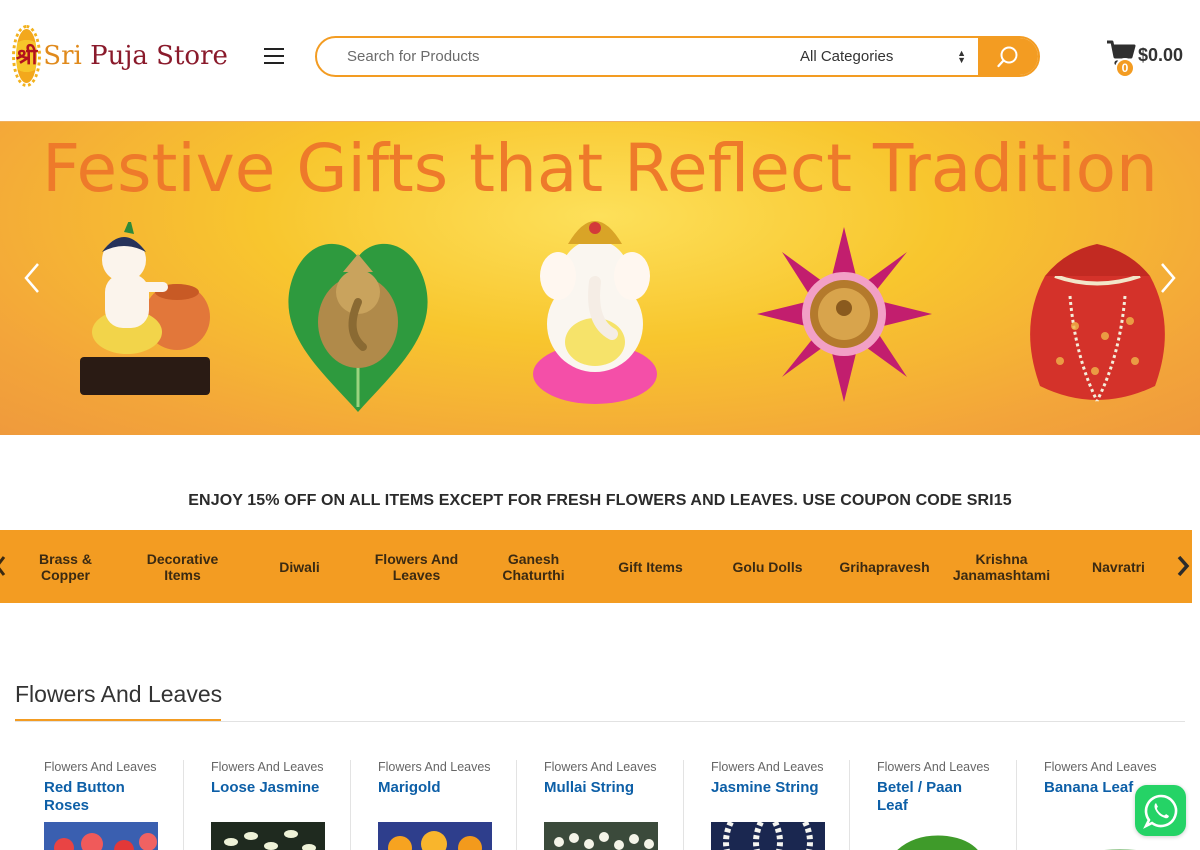  I want to click on search-bar: All Categories ▲▼, so click(677, 56).